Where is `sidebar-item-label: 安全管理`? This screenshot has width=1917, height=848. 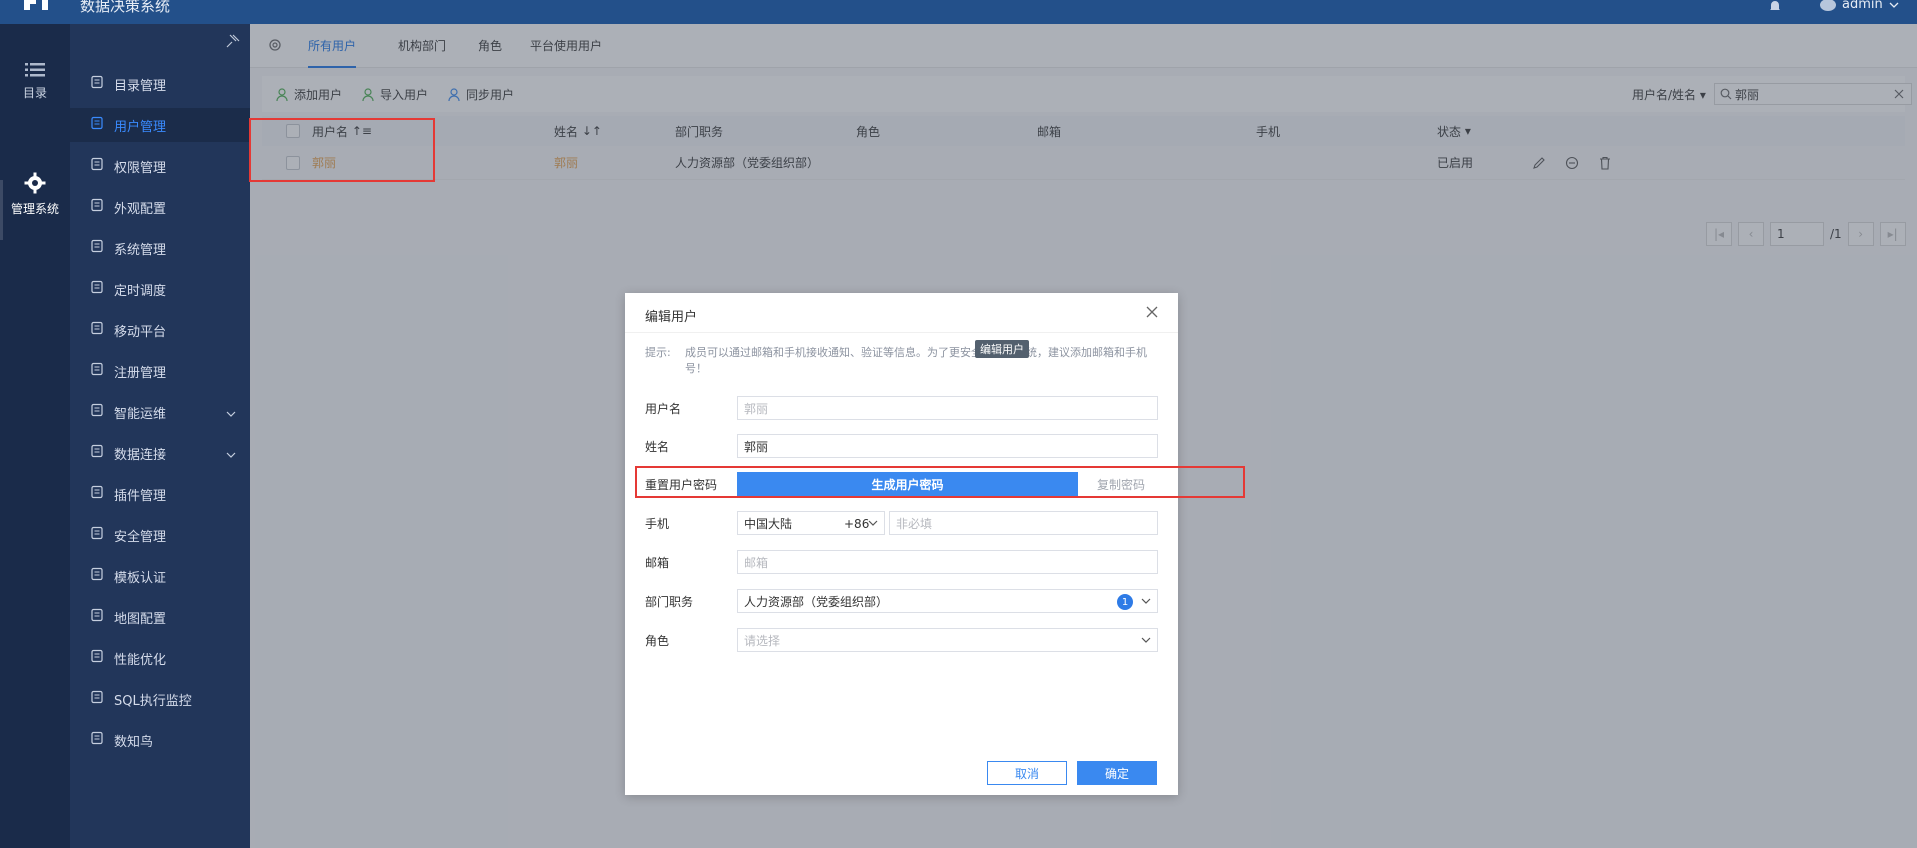 sidebar-item-label: 安全管理 is located at coordinates (140, 537).